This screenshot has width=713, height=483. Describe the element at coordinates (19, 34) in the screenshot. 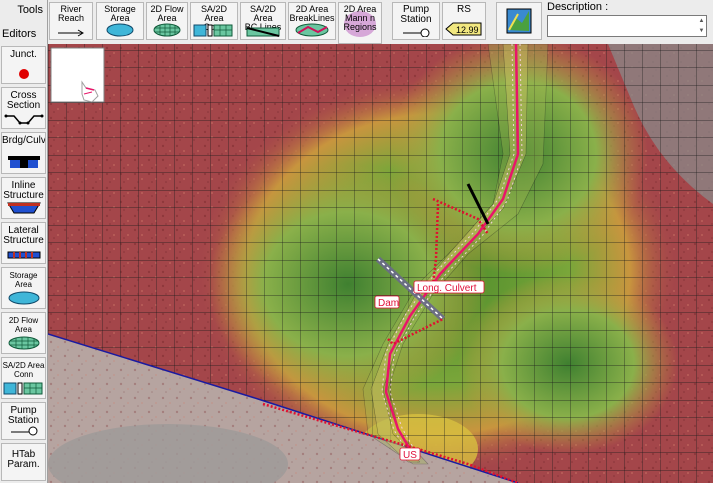

I see `editors-label: Editors` at that location.